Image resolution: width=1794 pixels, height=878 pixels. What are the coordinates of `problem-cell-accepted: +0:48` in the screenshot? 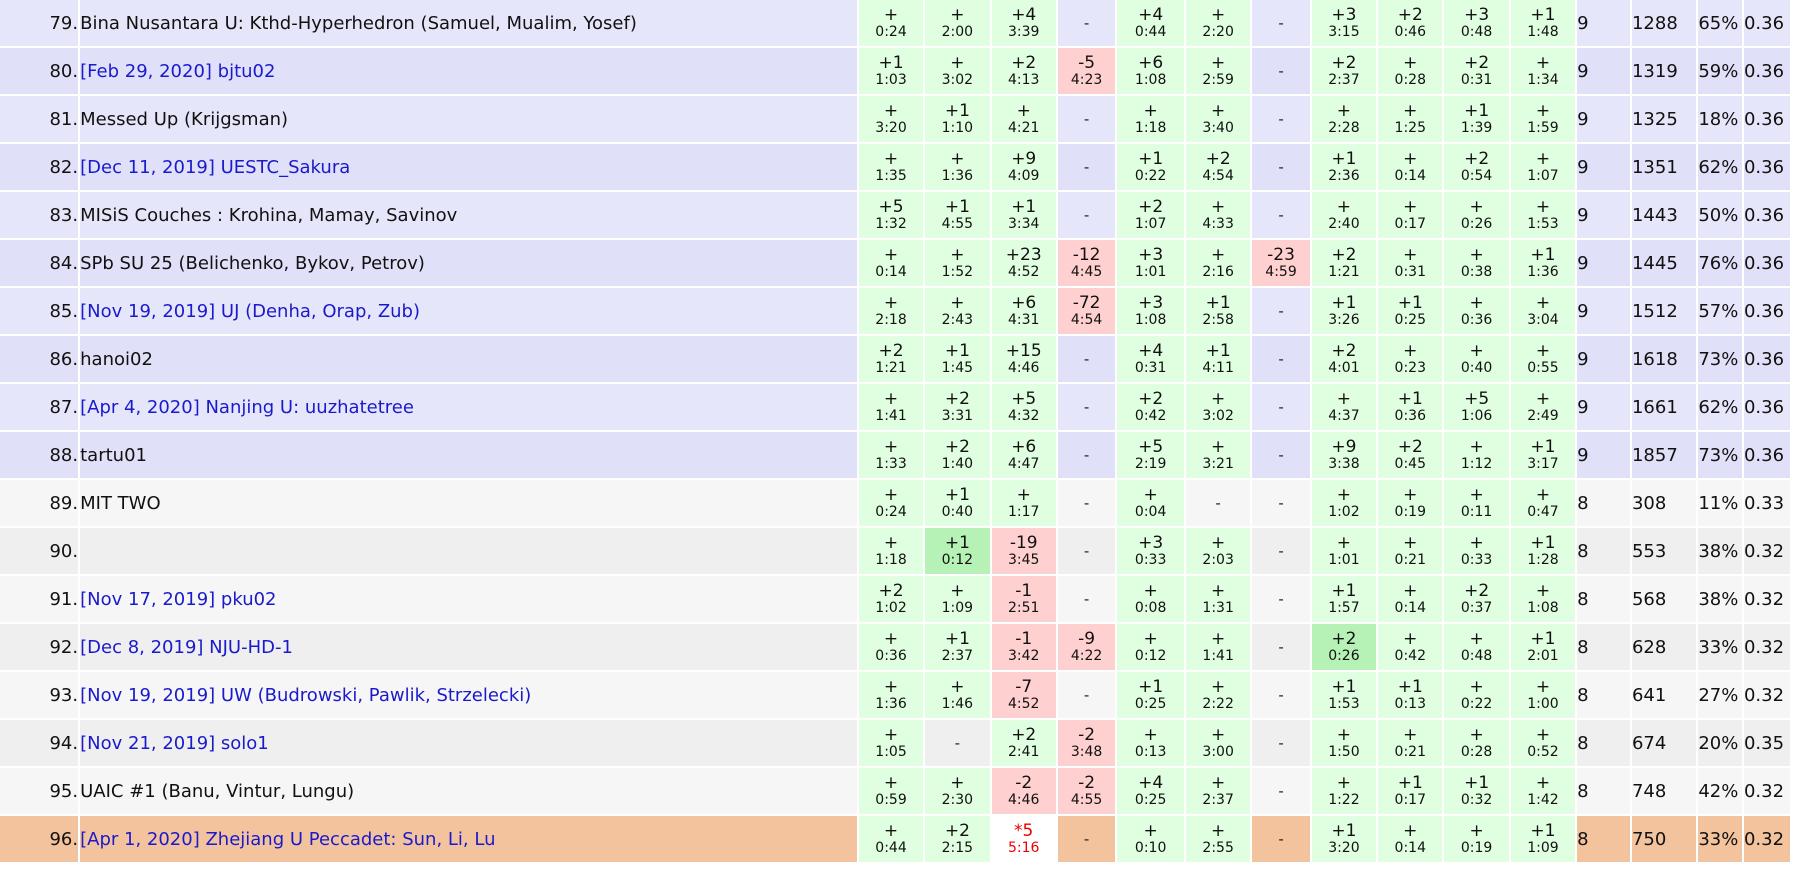 It's located at (1476, 647).